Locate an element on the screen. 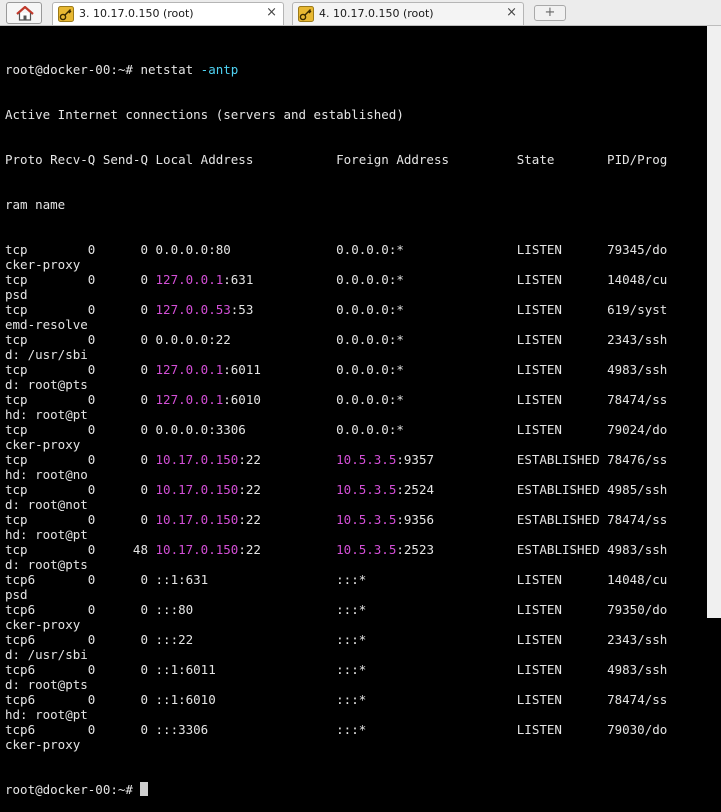  foreign-port: :2524 is located at coordinates (415, 489).